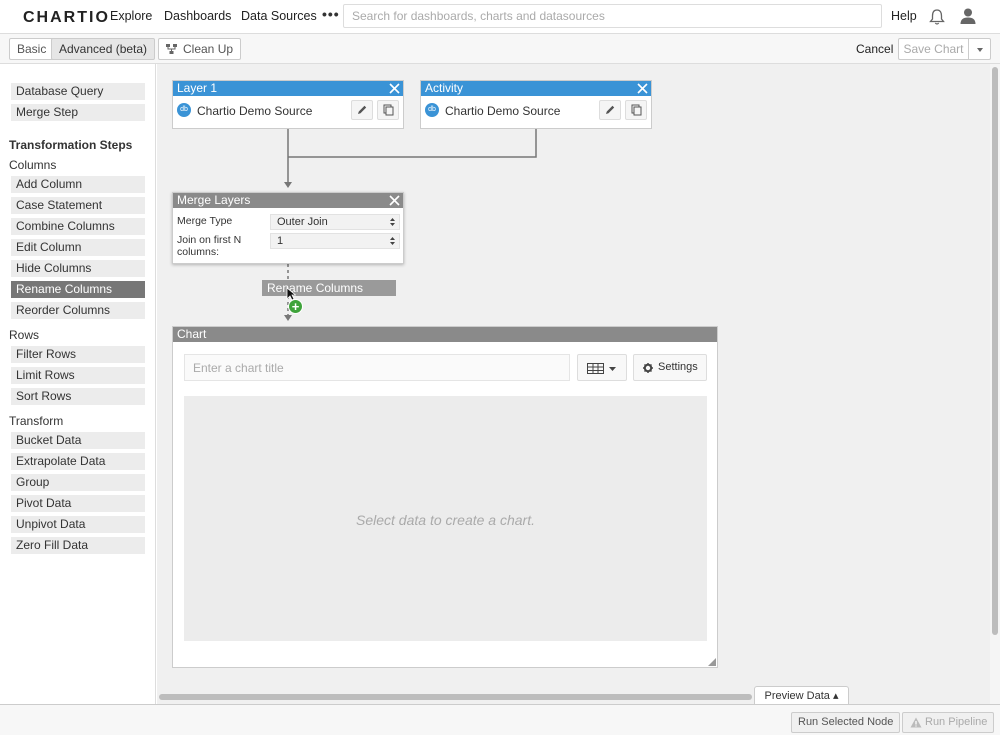 The height and width of the screenshot is (735, 1000). What do you see at coordinates (648, 368) in the screenshot?
I see `gear-icon` at bounding box center [648, 368].